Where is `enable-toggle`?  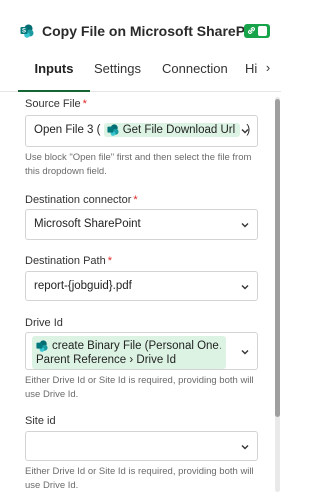 enable-toggle is located at coordinates (257, 31).